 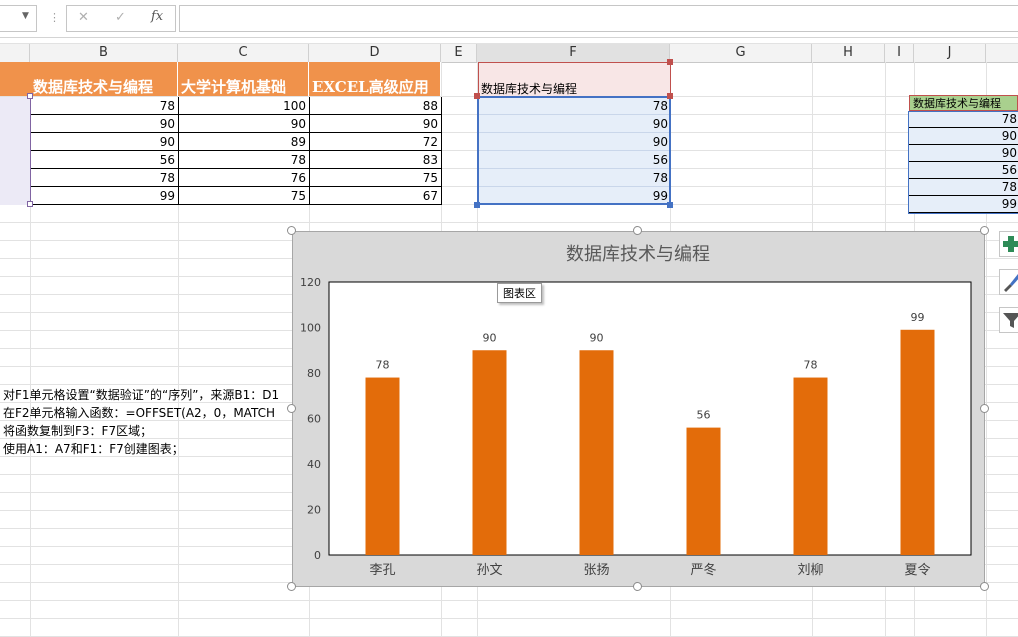 I want to click on column-header-a, so click(x=15, y=53).